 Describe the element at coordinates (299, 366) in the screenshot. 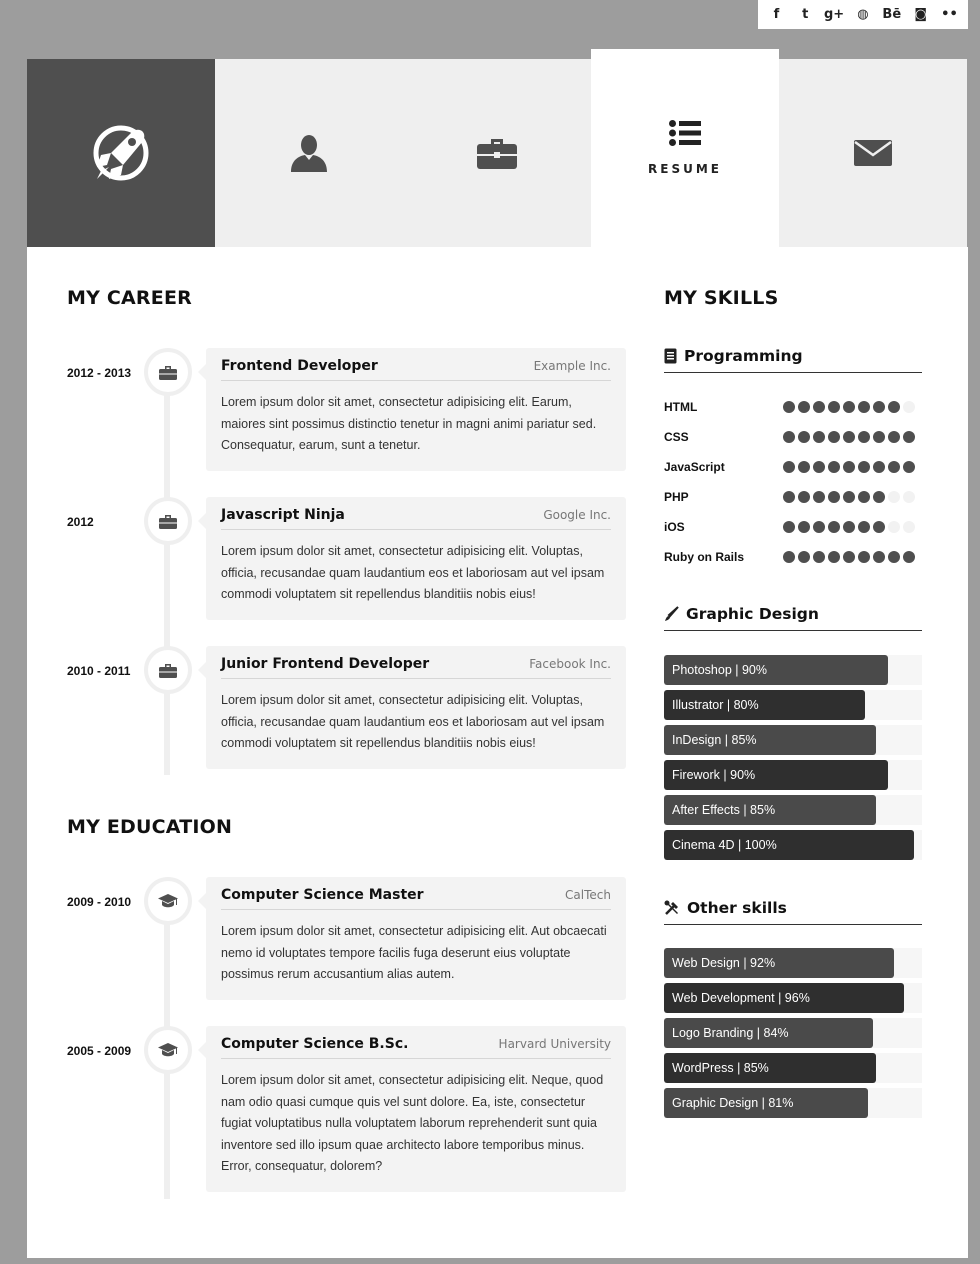

I see `career-role: Frontend Developer` at that location.